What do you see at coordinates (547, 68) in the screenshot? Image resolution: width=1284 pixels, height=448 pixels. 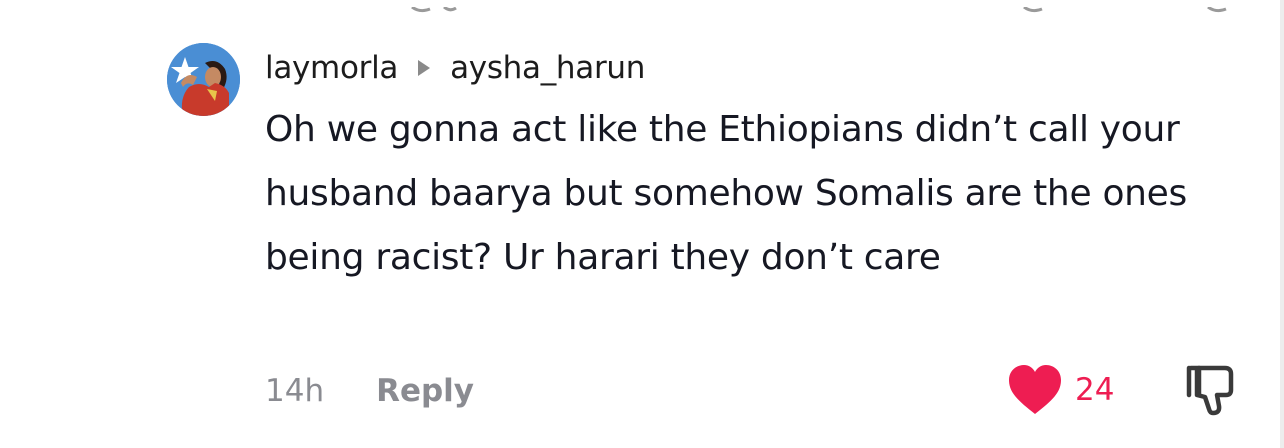 I see `reply-to-username: aysha_harun` at bounding box center [547, 68].